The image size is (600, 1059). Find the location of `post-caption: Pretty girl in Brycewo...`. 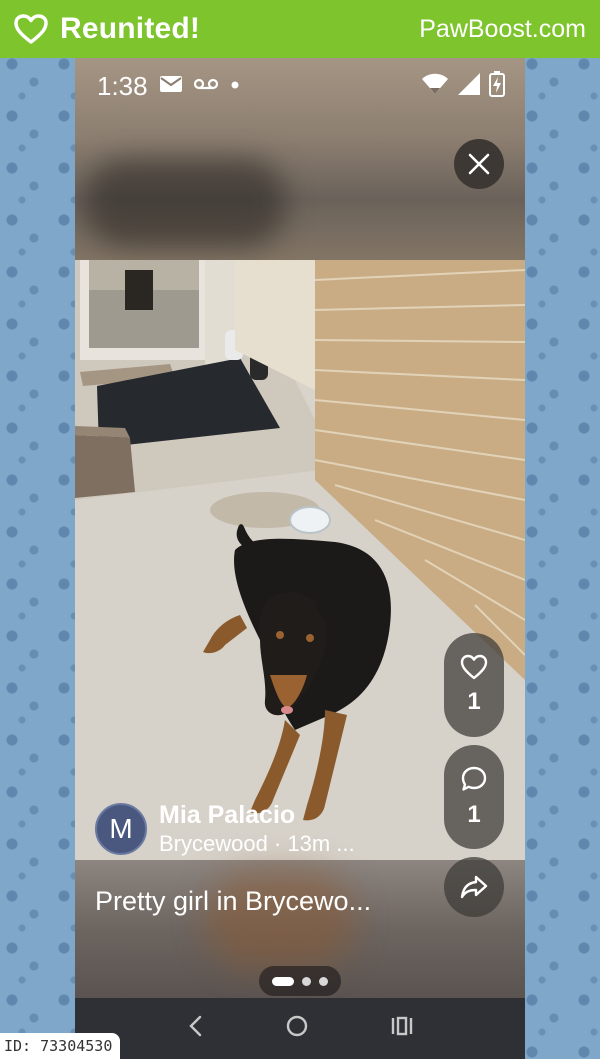

post-caption: Pretty girl in Brycewo... is located at coordinates (233, 901).